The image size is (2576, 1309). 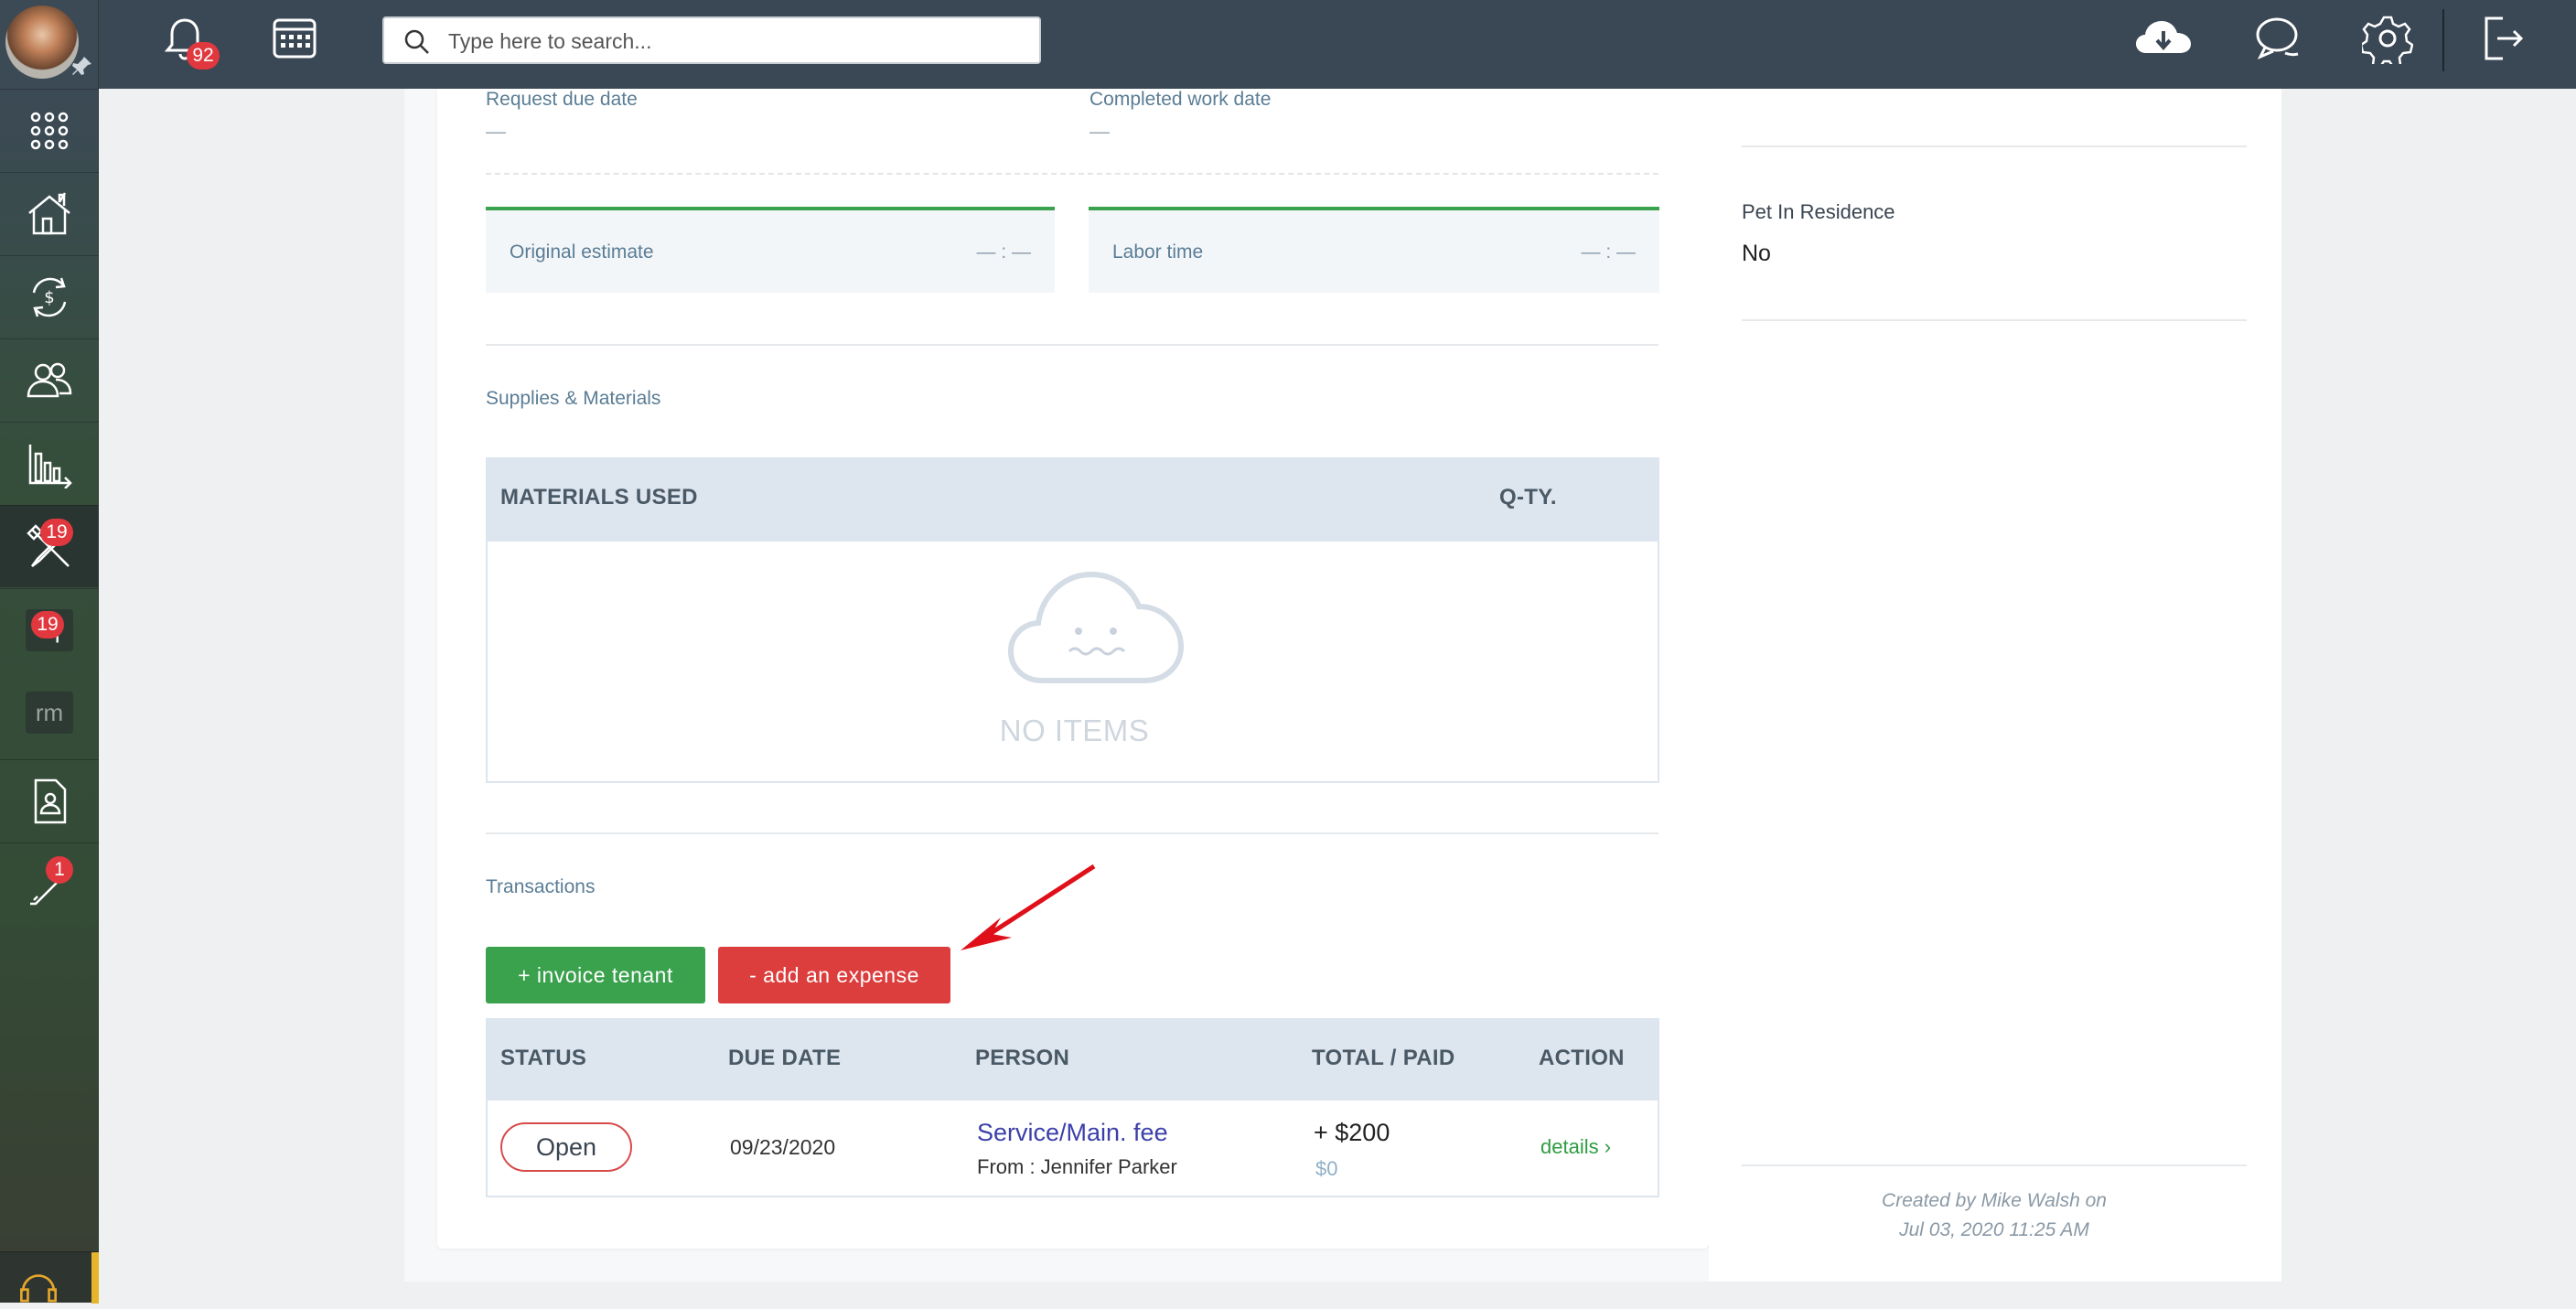 I want to click on sidebar-item-finances: $, so click(x=49, y=296).